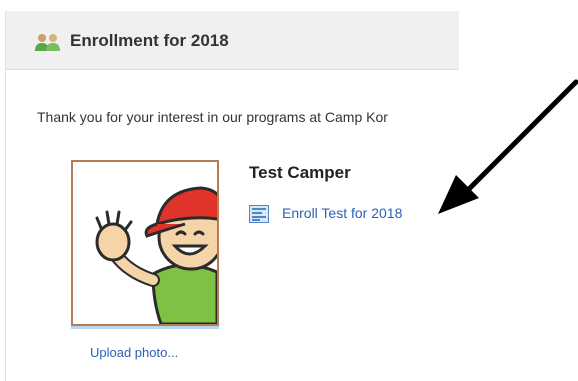 Image resolution: width=578 pixels, height=381 pixels. What do you see at coordinates (47, 42) in the screenshot?
I see `users-icon` at bounding box center [47, 42].